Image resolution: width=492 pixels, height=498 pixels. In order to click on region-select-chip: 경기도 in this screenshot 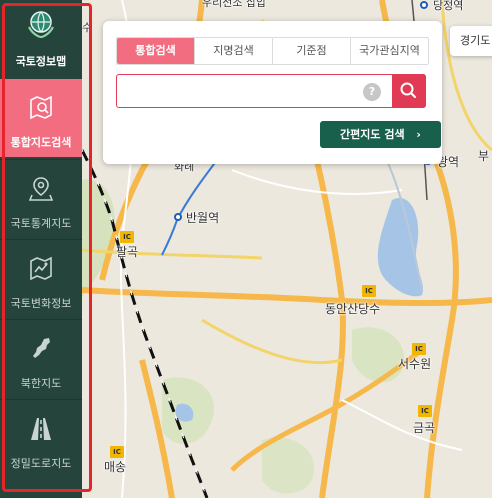, I will do `click(471, 41)`.